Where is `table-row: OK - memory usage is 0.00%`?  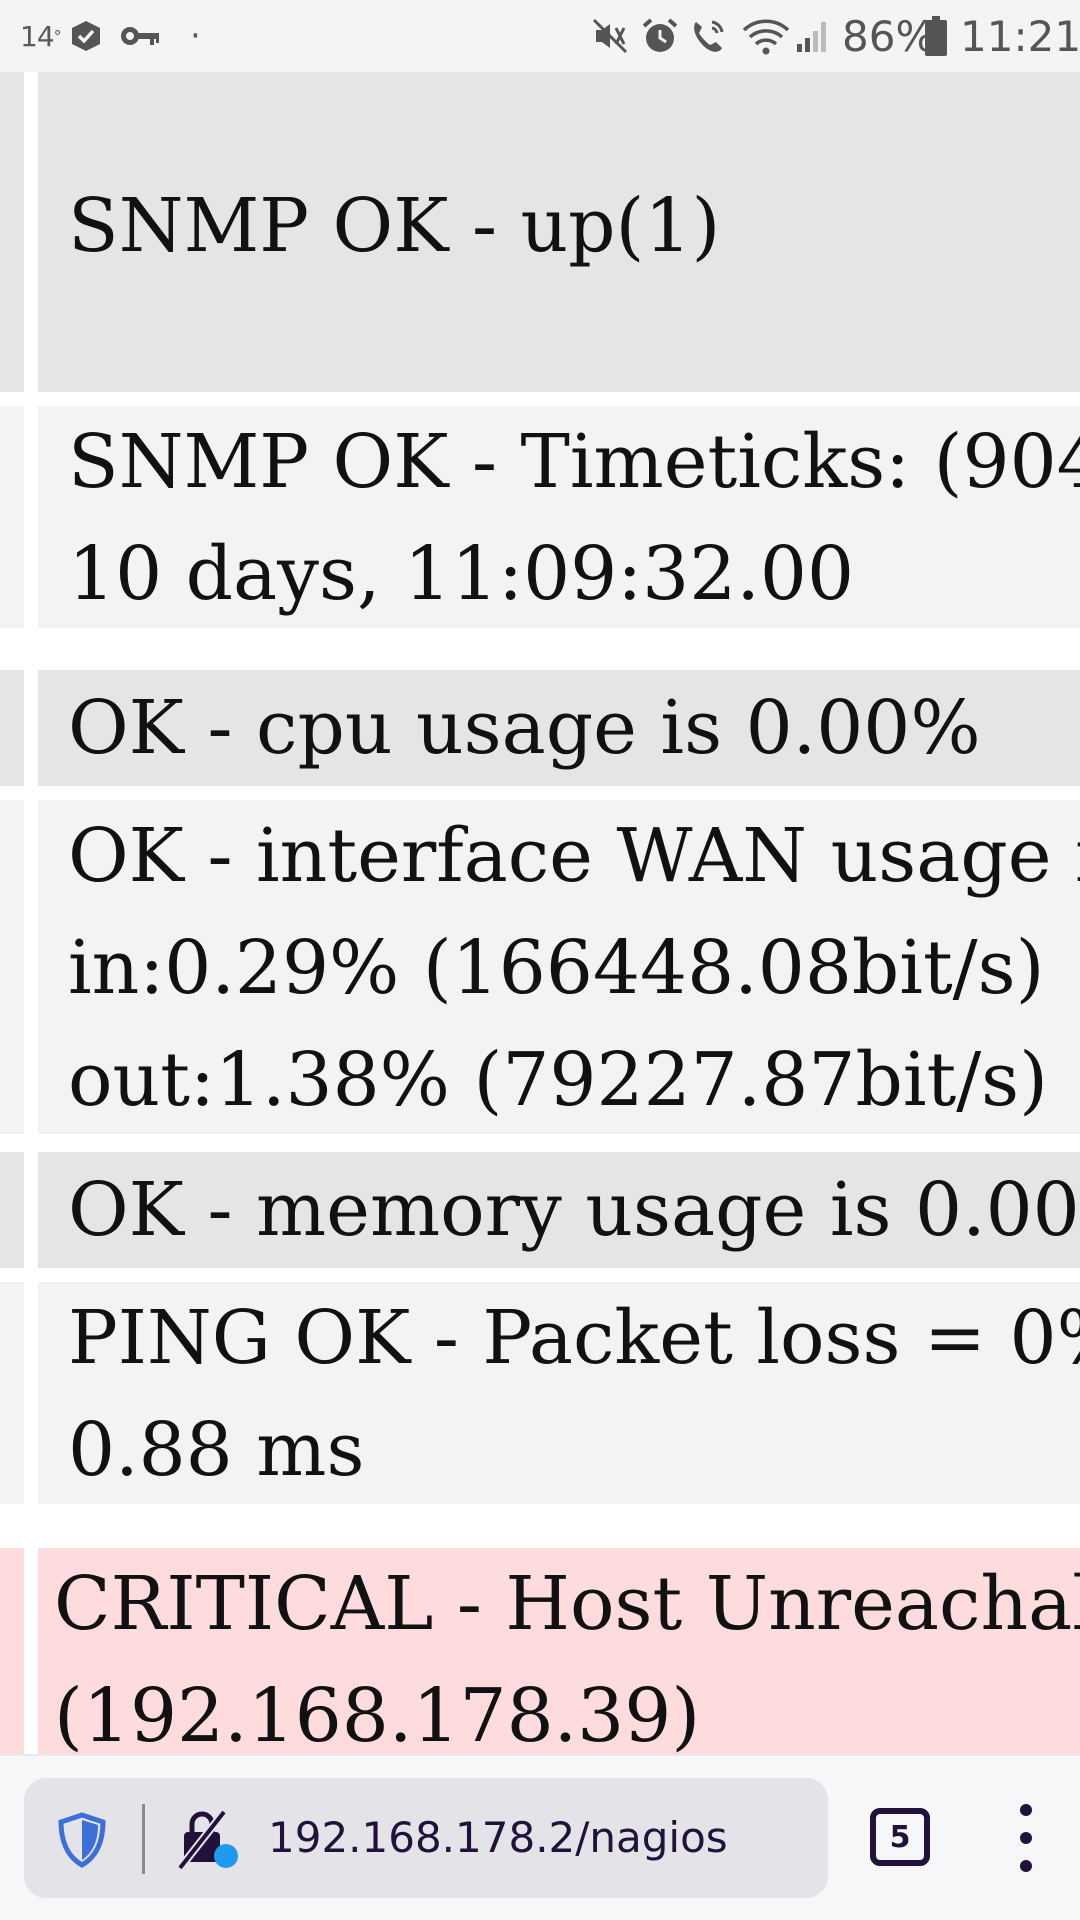
table-row: OK - memory usage is 0.00% is located at coordinates (540, 1210).